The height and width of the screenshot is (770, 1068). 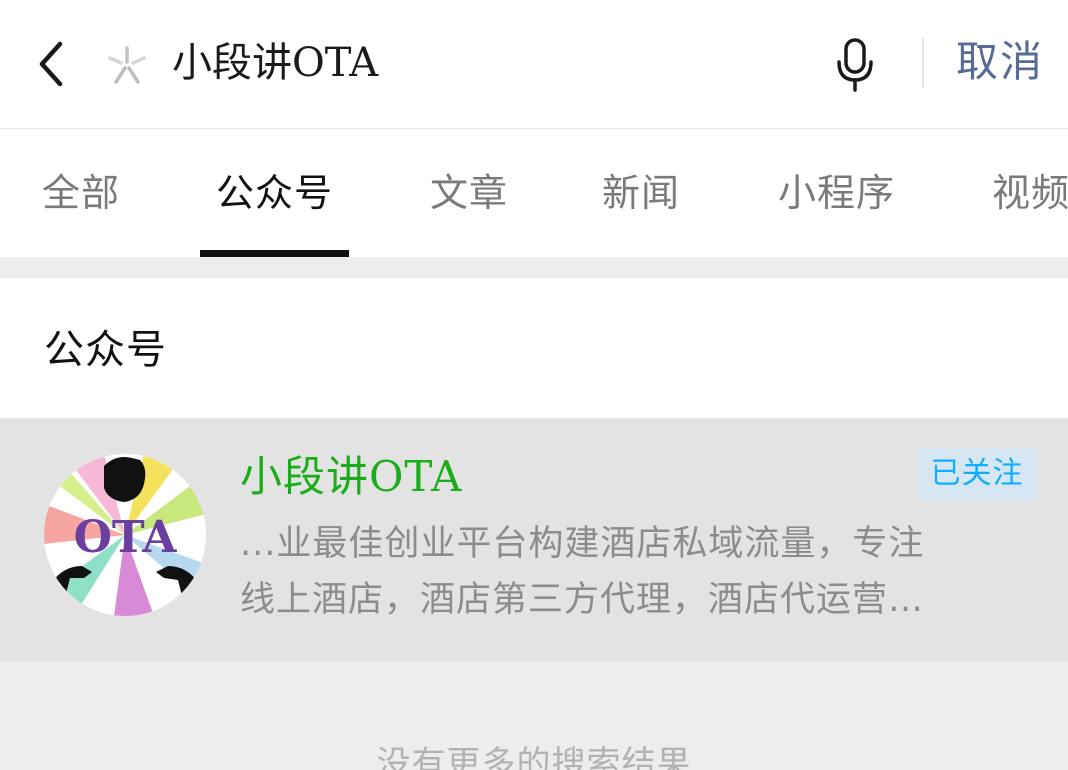 What do you see at coordinates (105, 350) in the screenshot?
I see `section-title: 公众号` at bounding box center [105, 350].